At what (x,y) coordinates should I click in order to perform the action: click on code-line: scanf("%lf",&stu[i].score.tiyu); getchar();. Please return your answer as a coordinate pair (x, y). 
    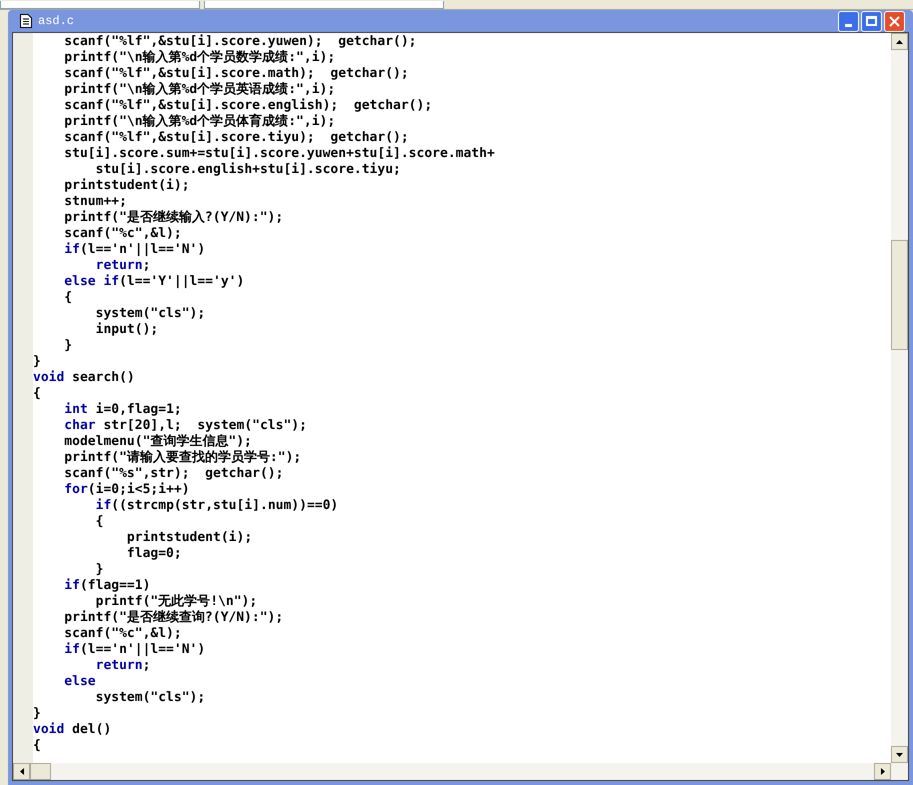
    Looking at the image, I should click on (236, 138).